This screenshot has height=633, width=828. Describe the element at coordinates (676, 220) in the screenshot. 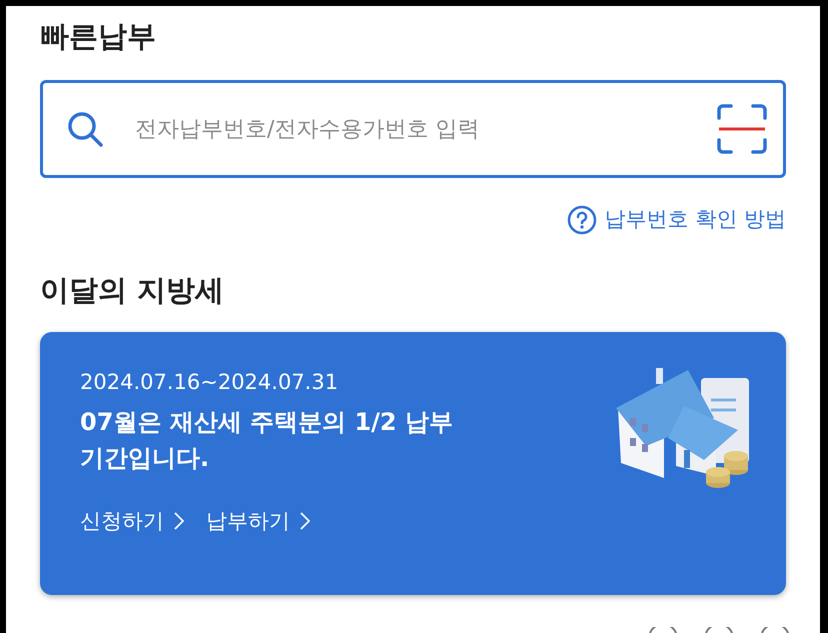

I see `help-link: 납부번호 확인 방법` at that location.